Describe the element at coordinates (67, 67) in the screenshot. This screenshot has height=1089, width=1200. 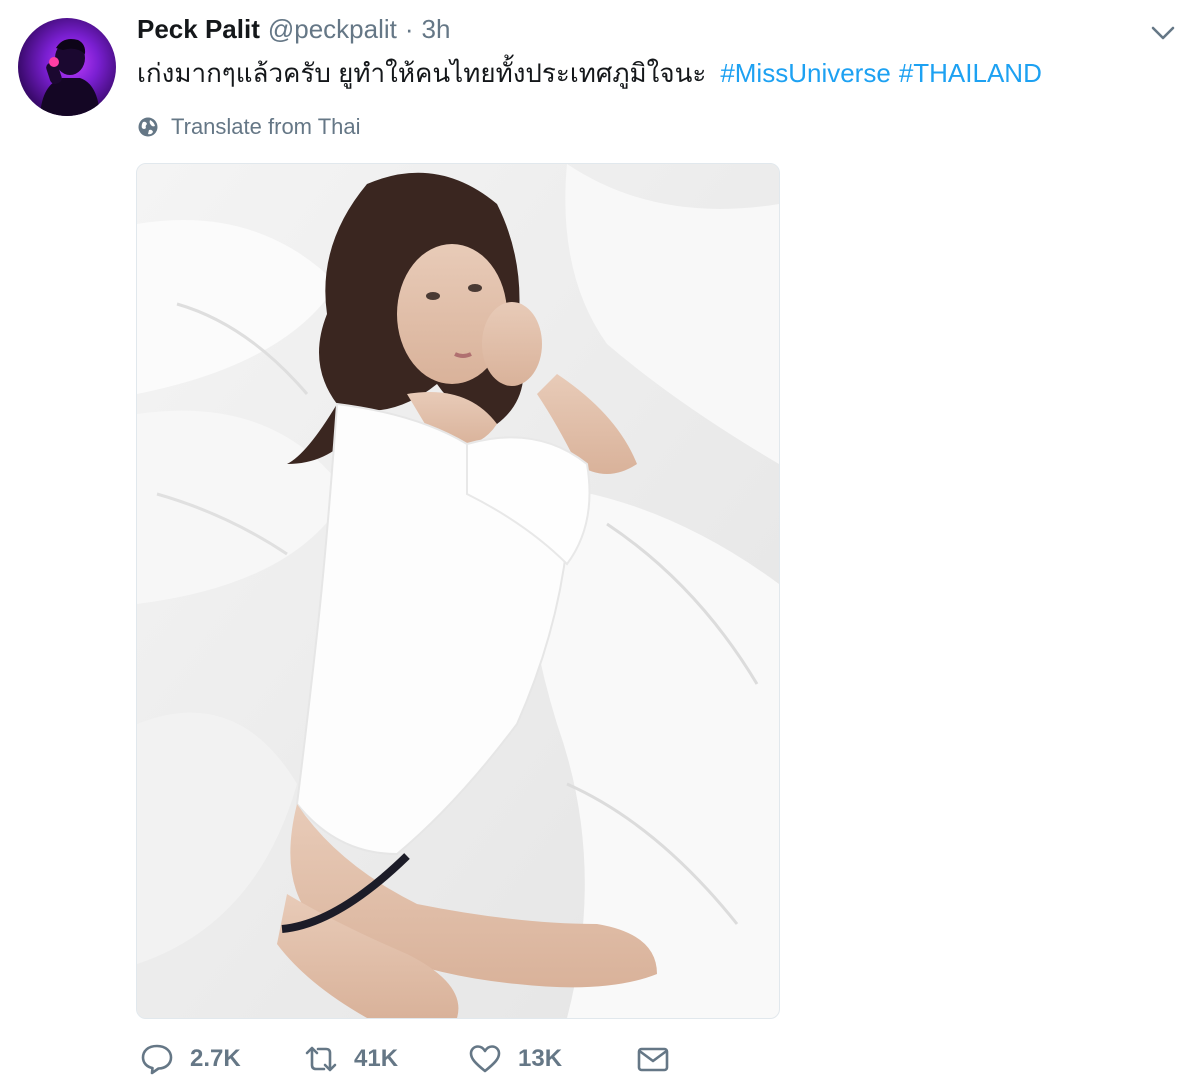
I see `avatar` at that location.